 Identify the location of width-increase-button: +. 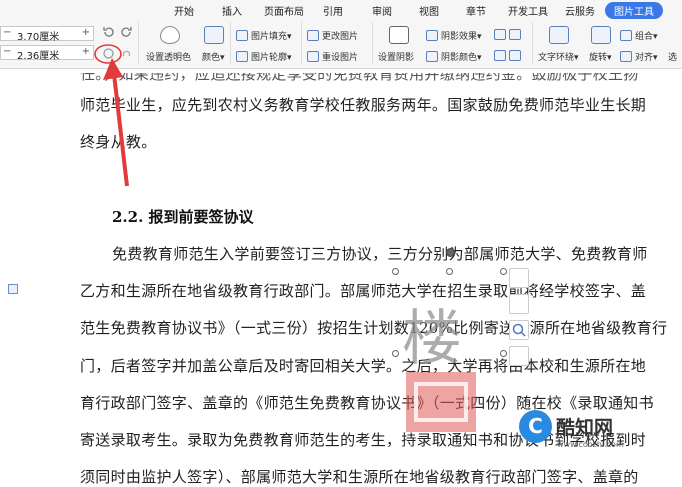
(86, 51).